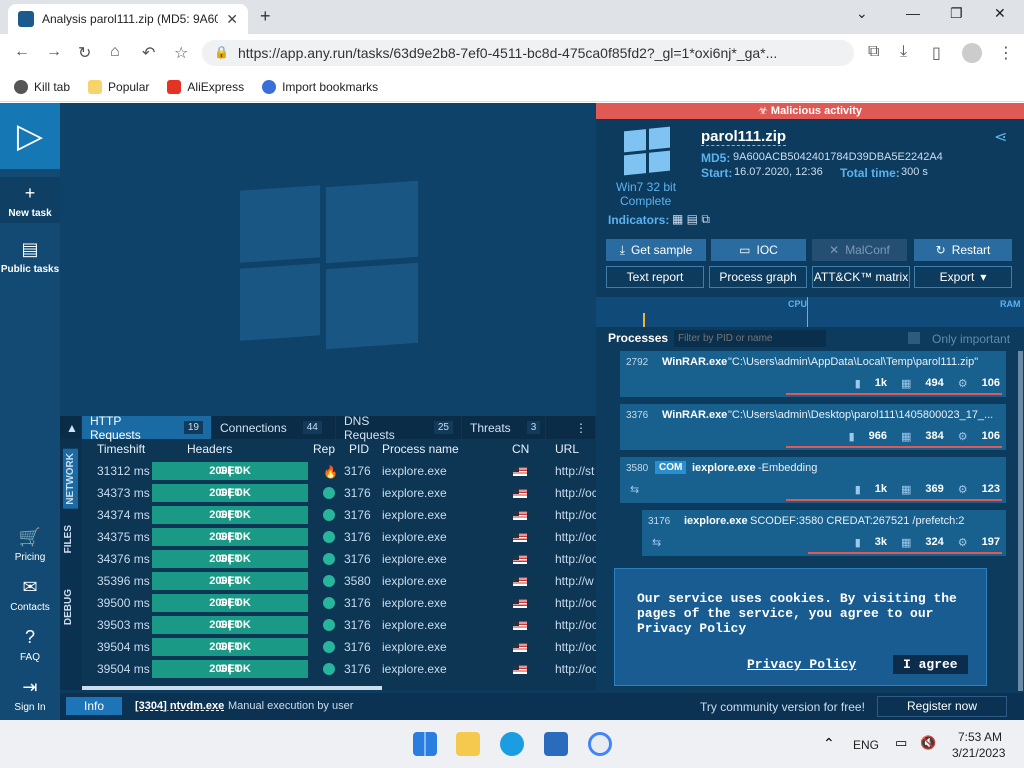 This screenshot has width=1024, height=768. What do you see at coordinates (942, 706) in the screenshot?
I see `register-button: Register now` at bounding box center [942, 706].